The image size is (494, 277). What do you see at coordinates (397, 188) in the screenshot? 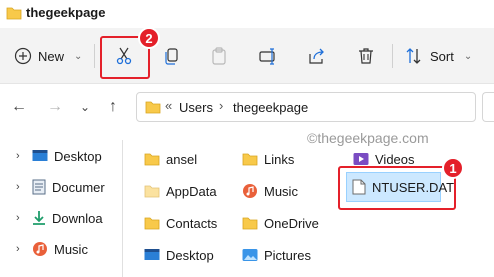
I see `ntuser-highlight-box` at bounding box center [397, 188].